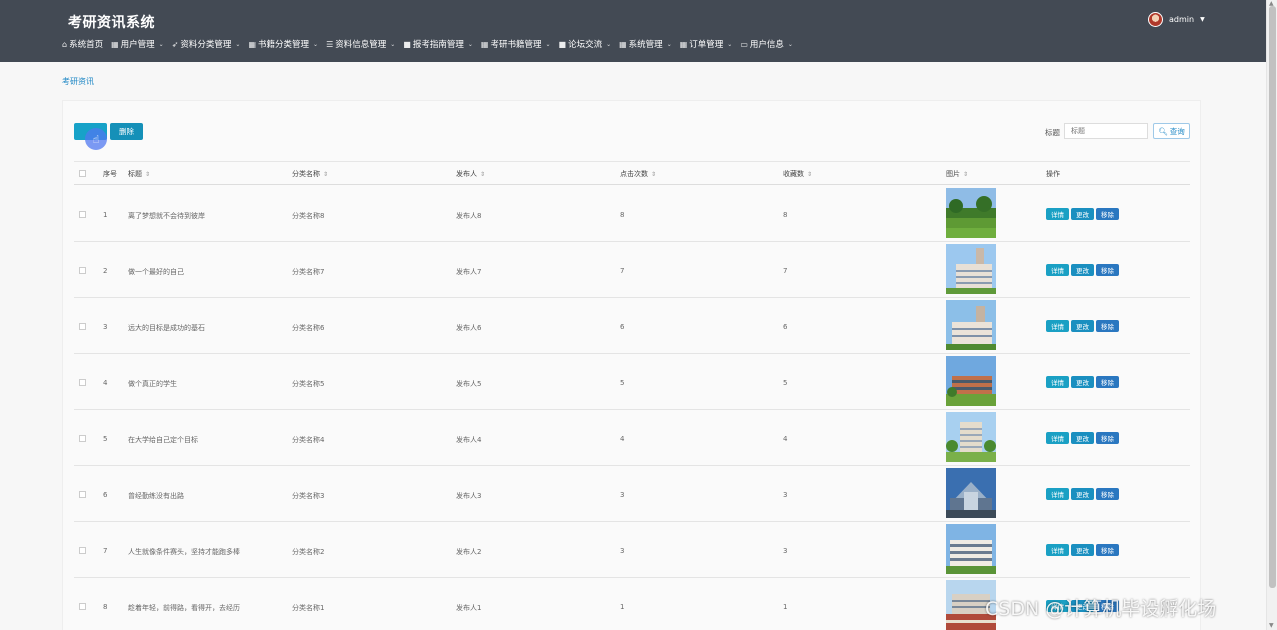 This screenshot has width=1277, height=630. I want to click on nav-item-label: 报考指南管理, so click(438, 45).